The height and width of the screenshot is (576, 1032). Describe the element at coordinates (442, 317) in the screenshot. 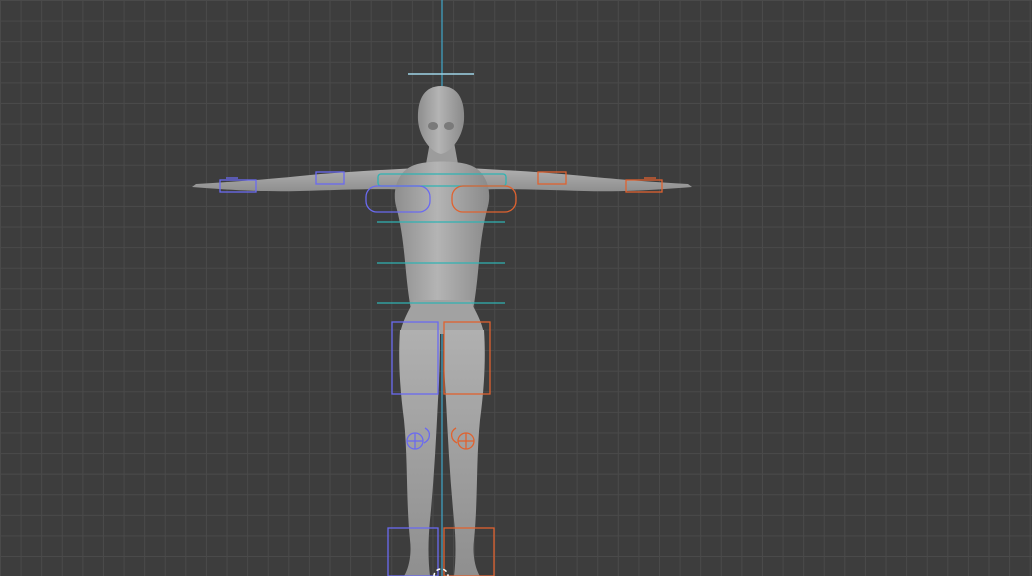

I see `pelvis` at that location.